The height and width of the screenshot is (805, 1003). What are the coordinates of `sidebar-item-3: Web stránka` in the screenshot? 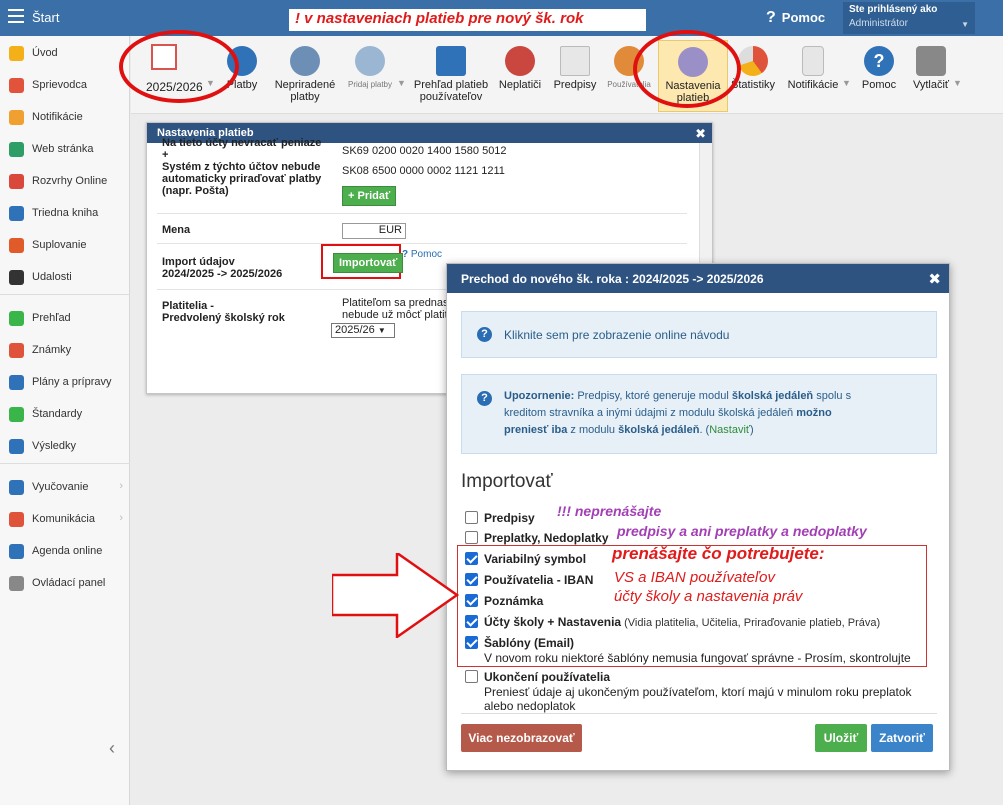 It's located at (65, 150).